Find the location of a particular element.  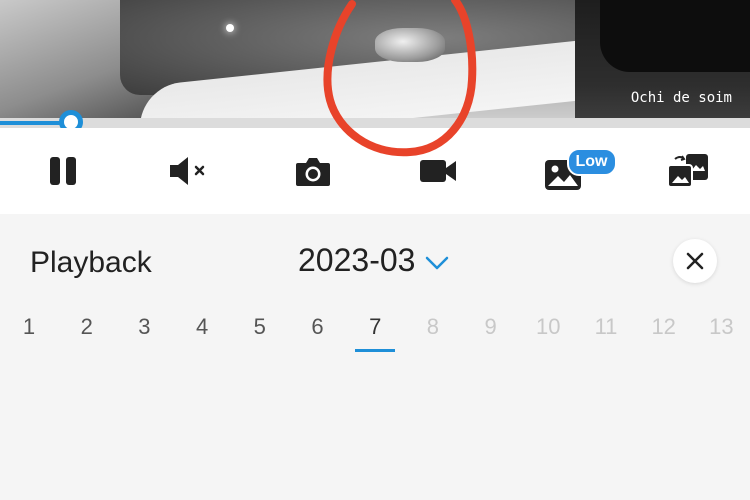

day-label: 6 is located at coordinates (317, 326).